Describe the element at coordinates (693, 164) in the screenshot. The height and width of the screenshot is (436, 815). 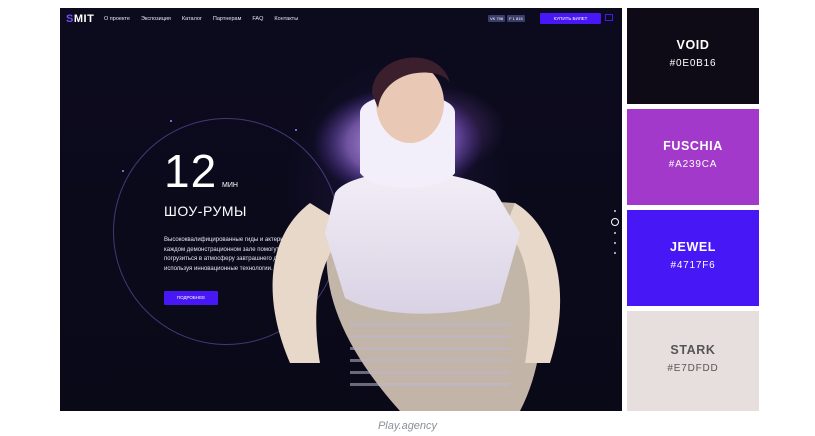
I see `swatch-hex: #A239CA` at that location.